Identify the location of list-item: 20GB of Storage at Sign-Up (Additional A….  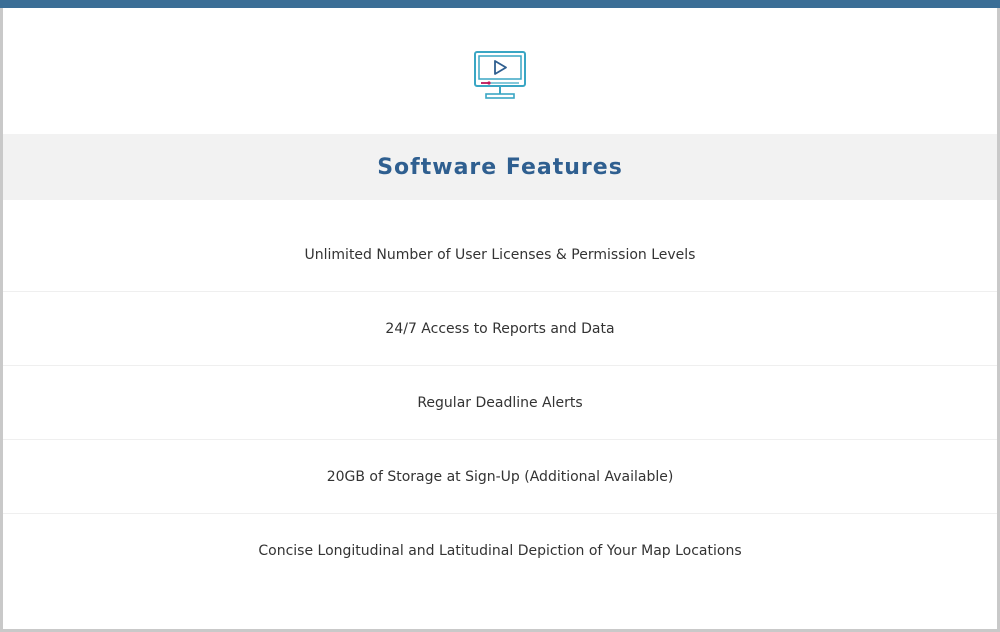
(500, 477).